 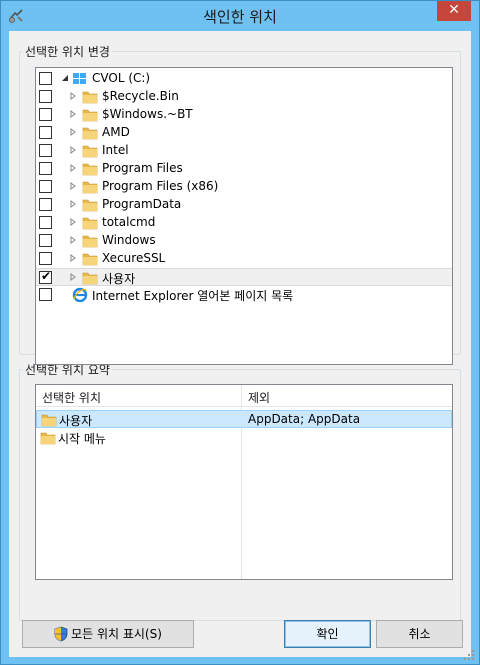 What do you see at coordinates (244, 205) in the screenshot?
I see `tree-item: ProgramData` at bounding box center [244, 205].